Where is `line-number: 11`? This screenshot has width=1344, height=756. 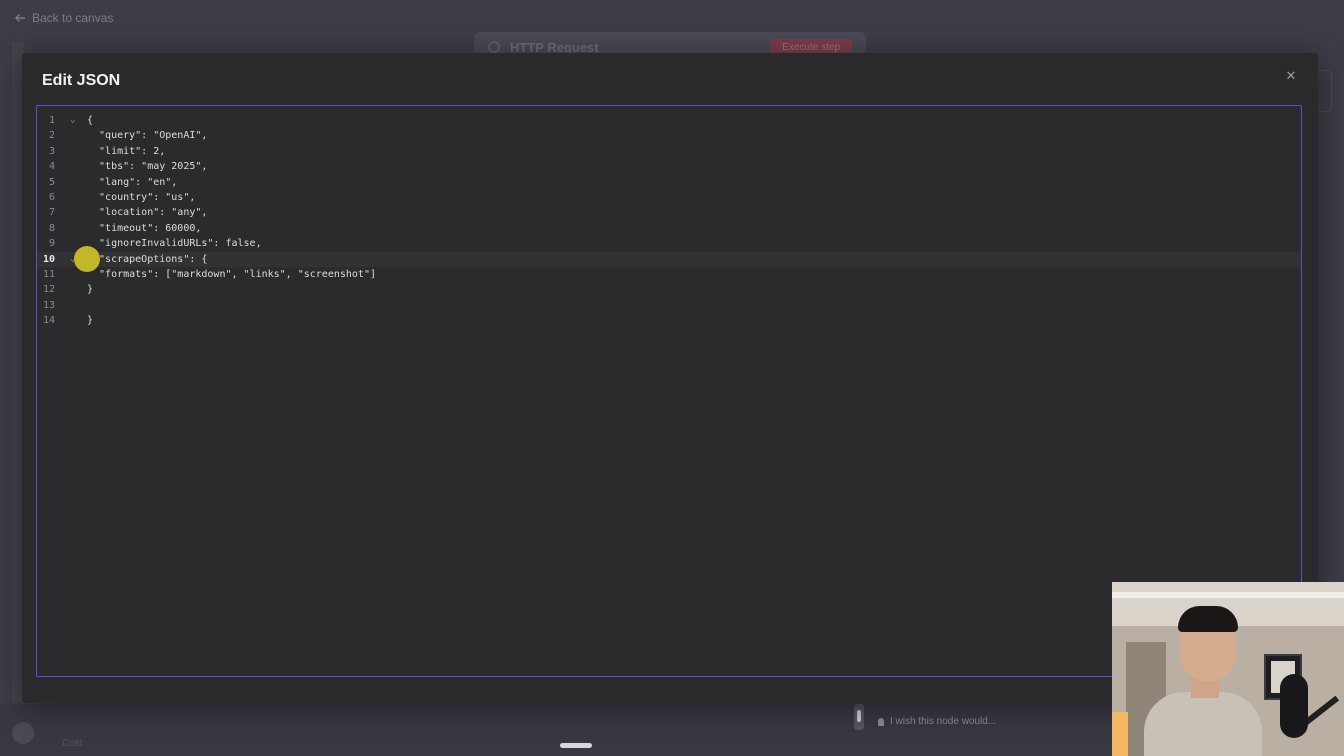 line-number: 11 is located at coordinates (48, 274).